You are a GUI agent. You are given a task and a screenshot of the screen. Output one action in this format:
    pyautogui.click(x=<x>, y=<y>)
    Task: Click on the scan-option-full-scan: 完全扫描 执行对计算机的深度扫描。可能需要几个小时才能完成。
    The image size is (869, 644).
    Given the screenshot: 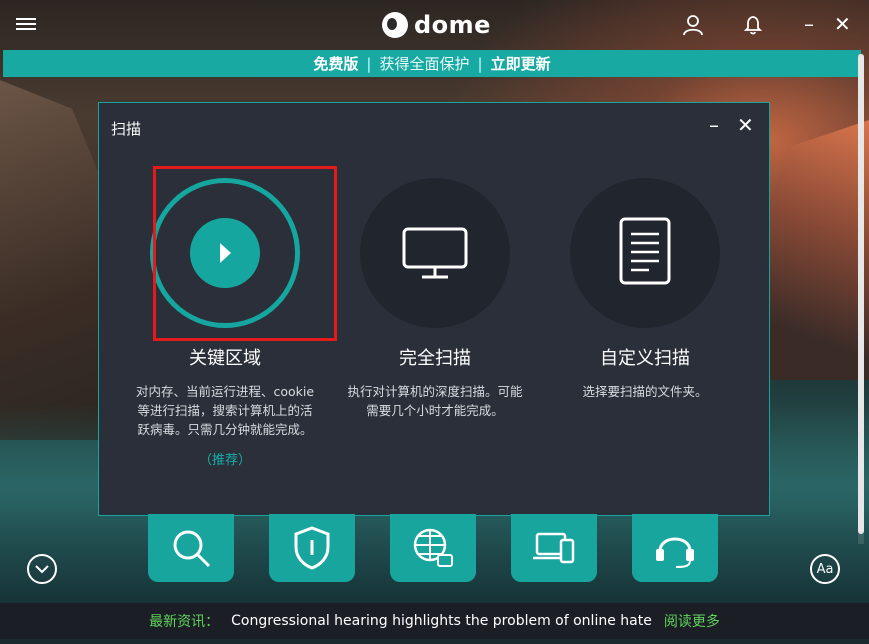 What is the action you would take?
    pyautogui.click(x=435, y=299)
    